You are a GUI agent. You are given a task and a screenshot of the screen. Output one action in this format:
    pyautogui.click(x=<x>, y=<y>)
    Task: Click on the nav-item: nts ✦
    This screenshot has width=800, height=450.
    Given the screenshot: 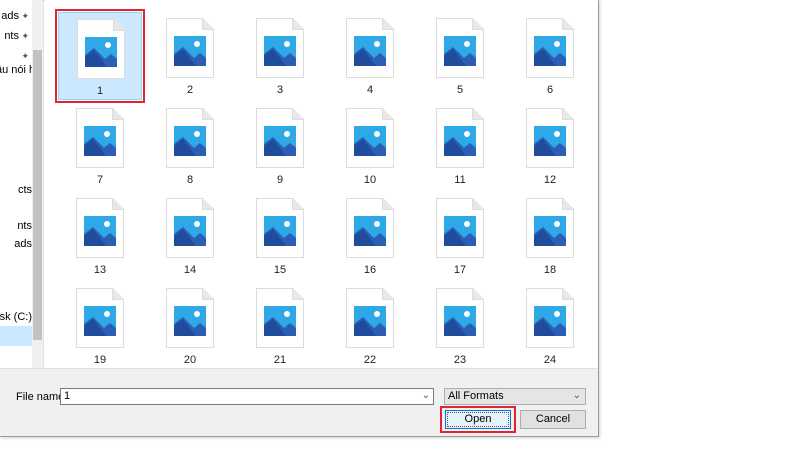 What is the action you would take?
    pyautogui.click(x=16, y=36)
    